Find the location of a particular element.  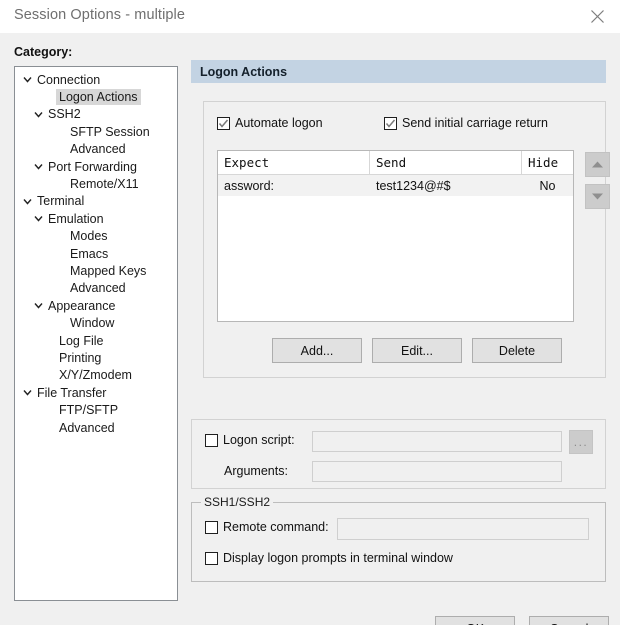

send-initial-cr-checkbox-row: Send initial carriage return is located at coordinates (466, 123).